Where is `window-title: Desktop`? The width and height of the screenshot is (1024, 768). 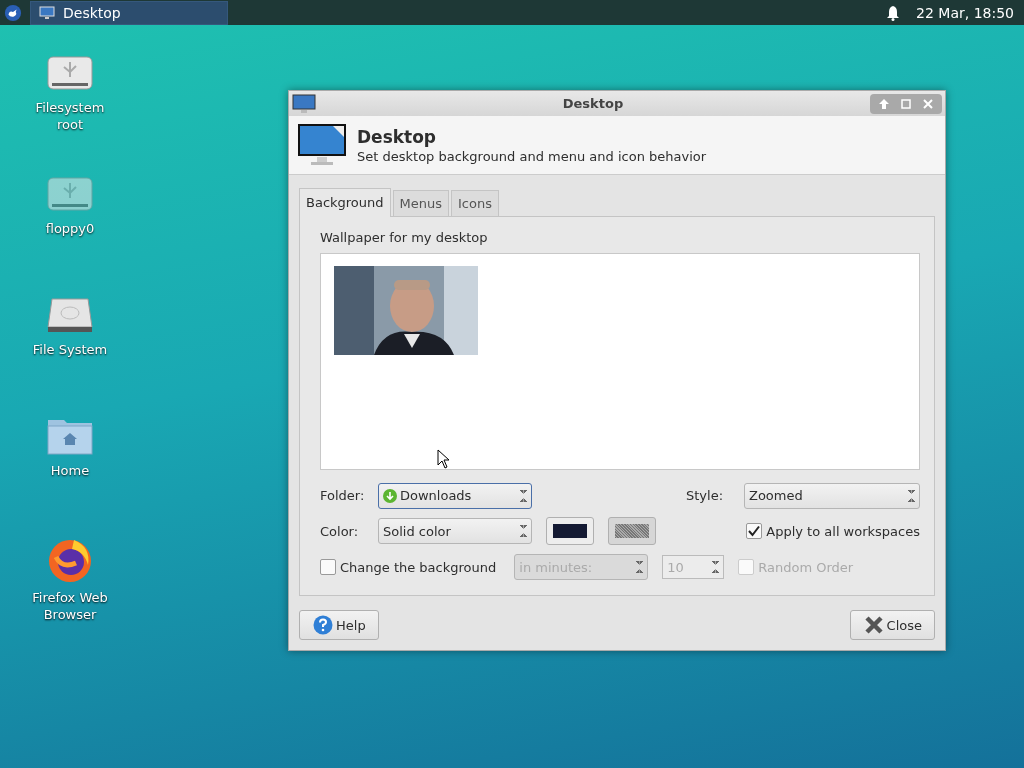 window-title: Desktop is located at coordinates (593, 104).